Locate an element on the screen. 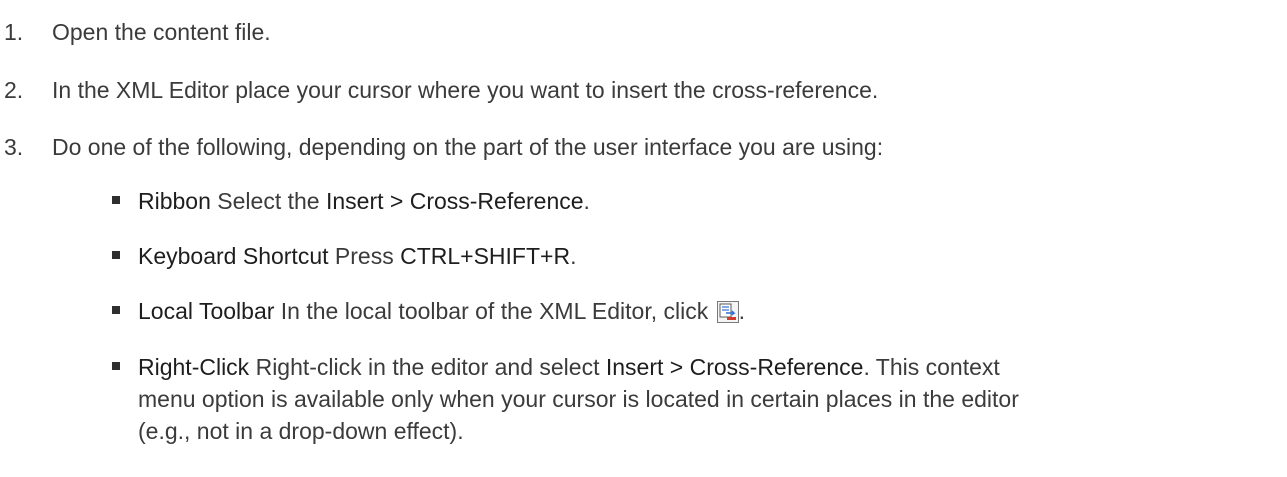 The image size is (1287, 477). option-text: Keyboard Shortcut Press CTRL+SHIFT+R. is located at coordinates (712, 256).